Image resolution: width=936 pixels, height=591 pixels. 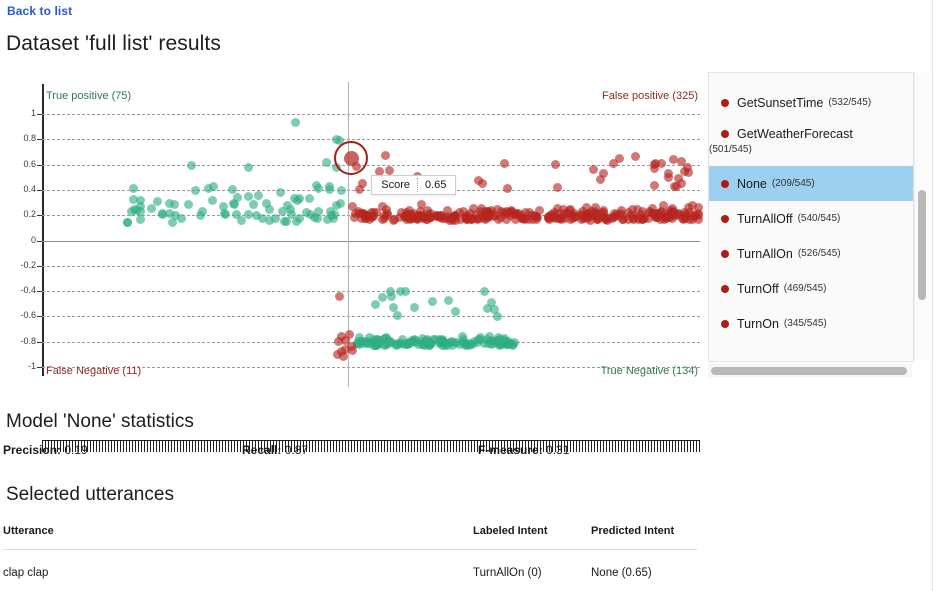 I want to click on legend-horizontal-scrollbar, so click(x=810, y=371).